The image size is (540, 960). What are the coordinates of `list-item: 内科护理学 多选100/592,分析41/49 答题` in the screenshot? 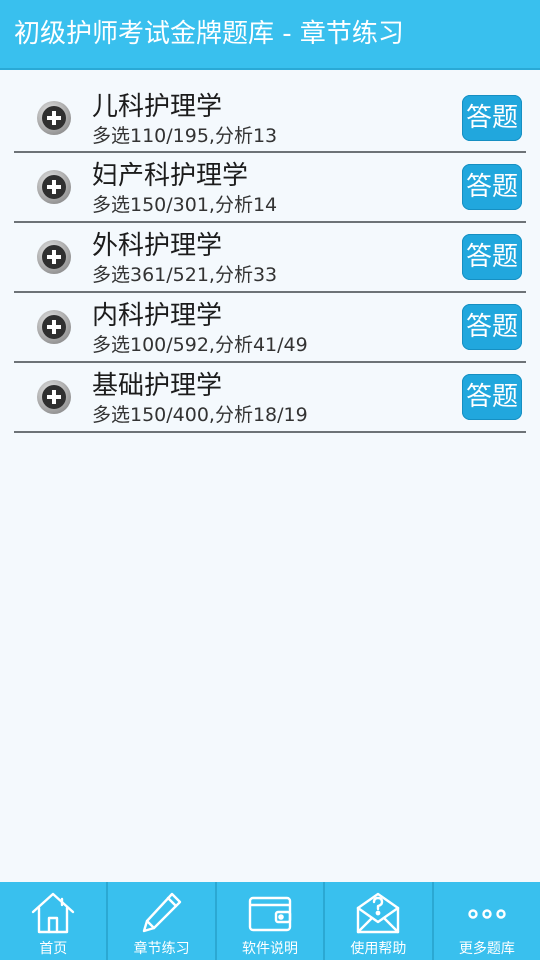 It's located at (270, 328).